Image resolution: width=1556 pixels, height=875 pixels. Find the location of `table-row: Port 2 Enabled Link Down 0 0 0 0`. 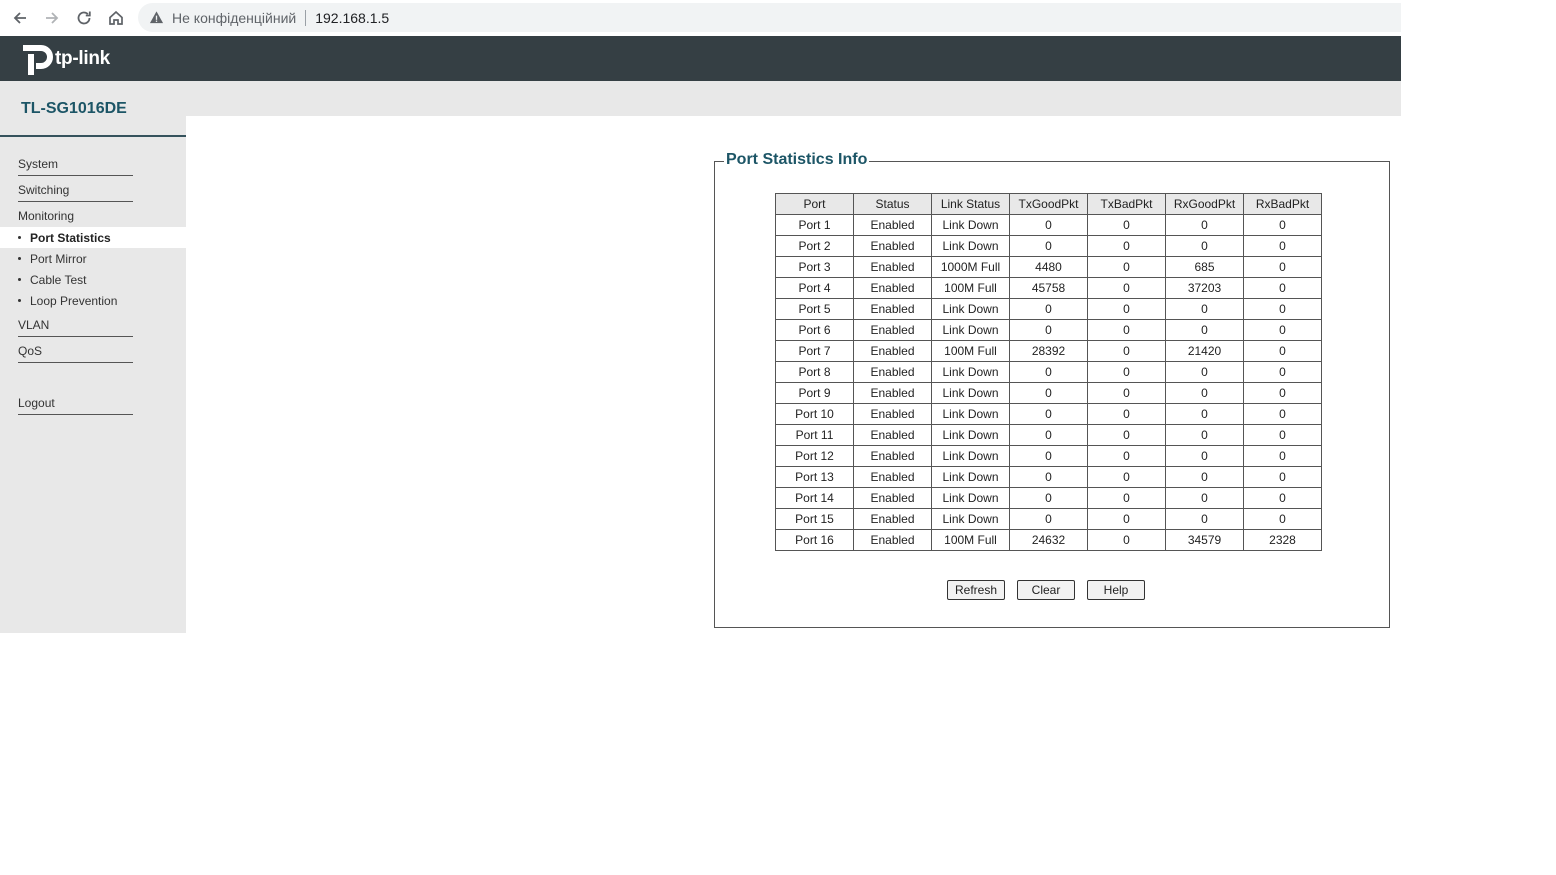

table-row: Port 2 Enabled Link Down 0 0 0 0 is located at coordinates (1048, 246).